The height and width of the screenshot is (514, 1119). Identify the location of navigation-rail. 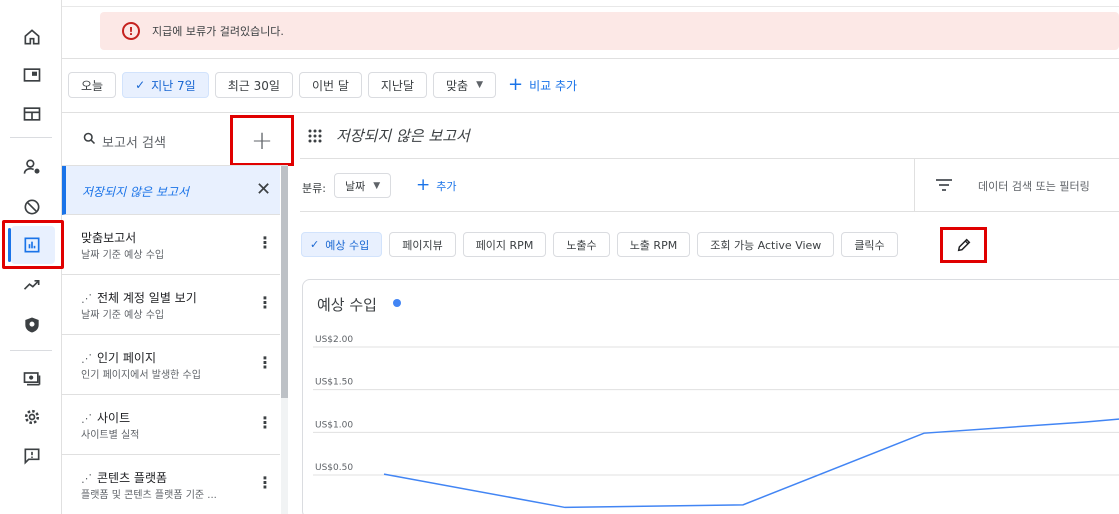
(32, 257).